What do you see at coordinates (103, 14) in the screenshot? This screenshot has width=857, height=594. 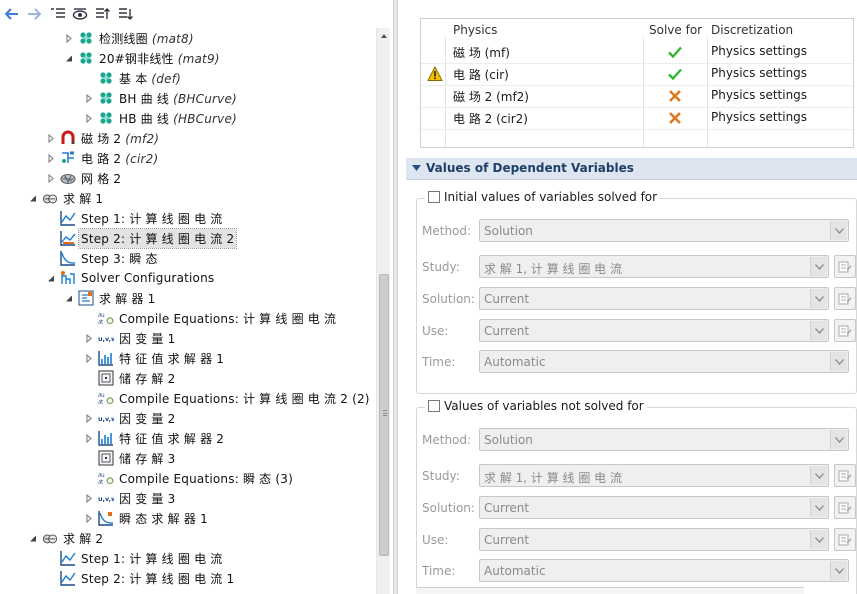 I see `sort-up-icon` at bounding box center [103, 14].